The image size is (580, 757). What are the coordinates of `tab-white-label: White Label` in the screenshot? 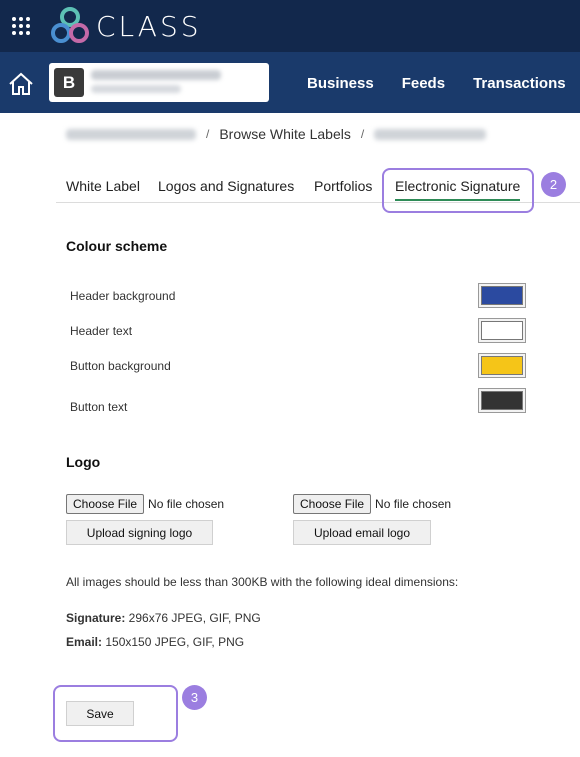 It's located at (103, 186).